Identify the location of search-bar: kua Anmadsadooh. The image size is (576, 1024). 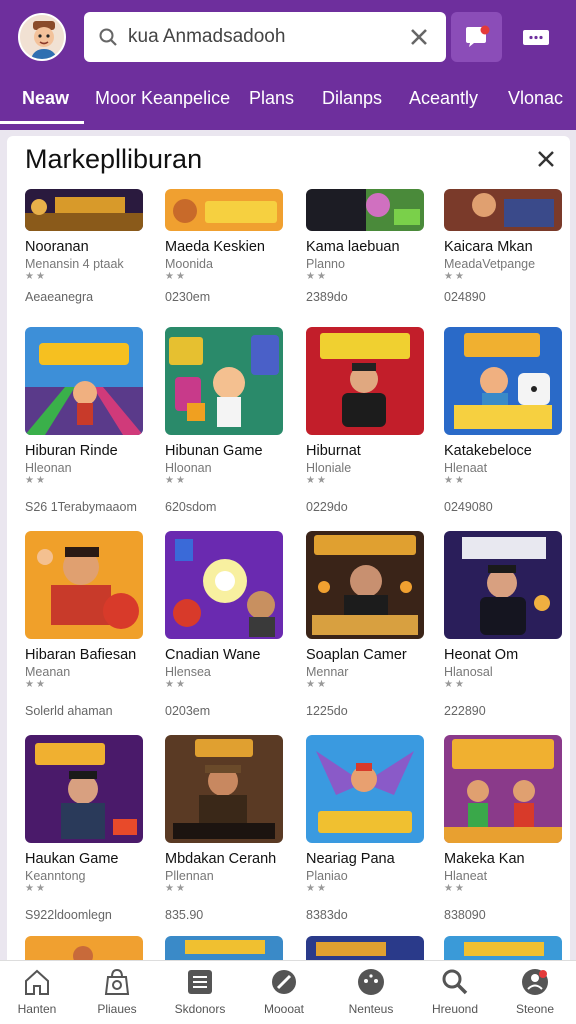
(265, 37).